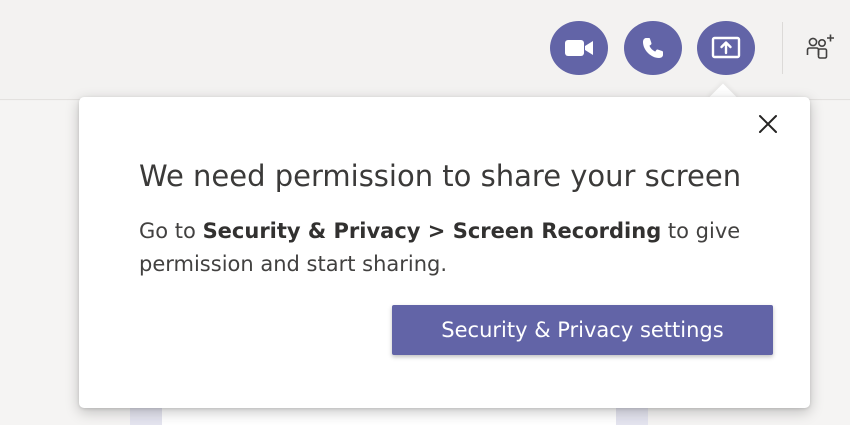 This screenshot has width=850, height=425. I want to click on dialog-message-path: Security & Privacy > Screen Recording, so click(432, 231).